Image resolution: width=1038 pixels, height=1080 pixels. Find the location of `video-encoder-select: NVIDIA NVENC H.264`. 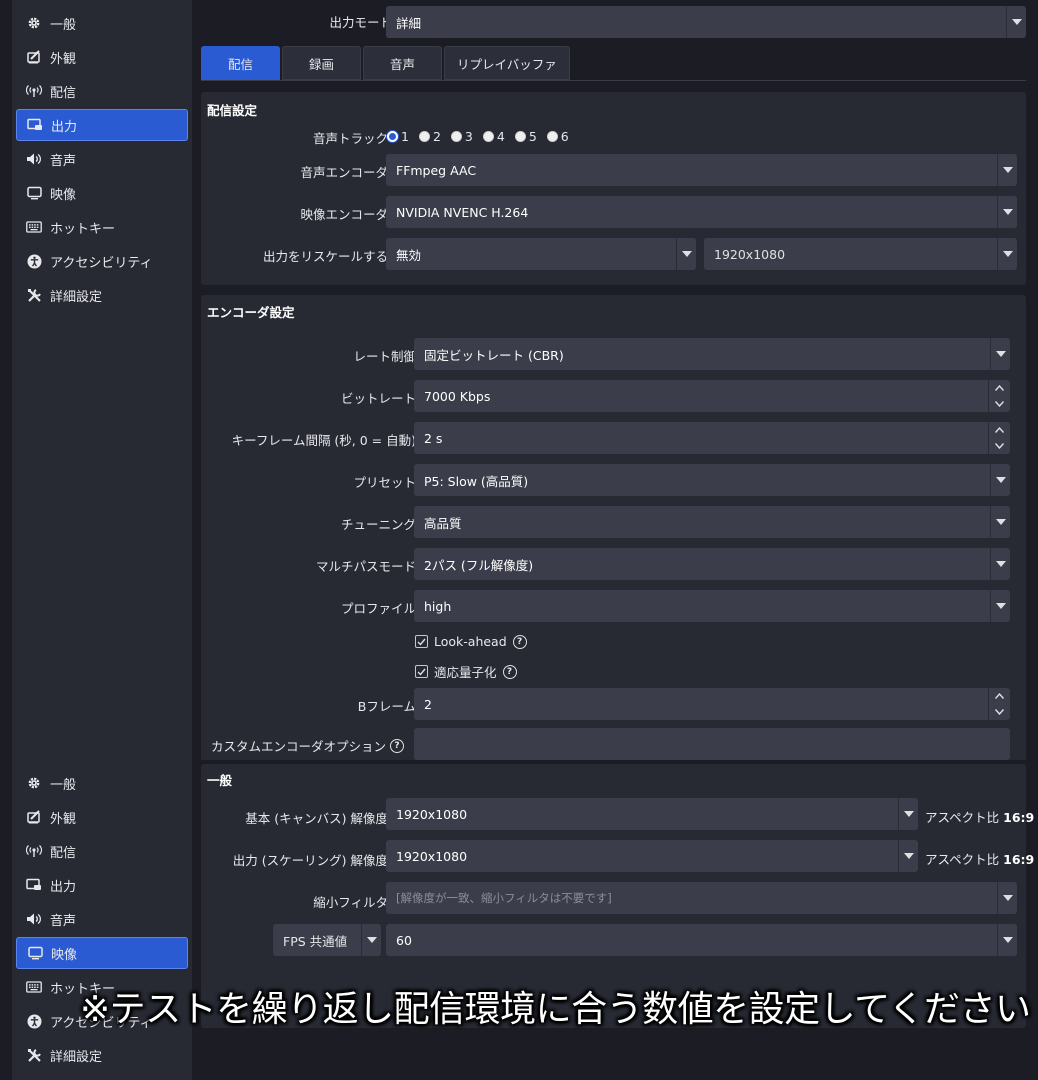

video-encoder-select: NVIDIA NVENC H.264 is located at coordinates (701, 212).